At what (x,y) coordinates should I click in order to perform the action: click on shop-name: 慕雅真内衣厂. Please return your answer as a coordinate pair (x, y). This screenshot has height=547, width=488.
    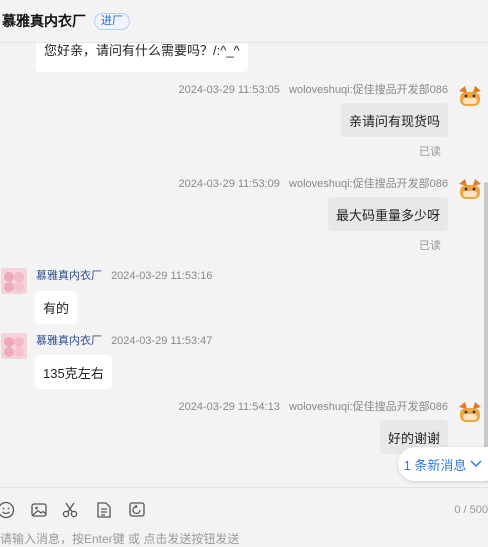
    Looking at the image, I should click on (44, 21).